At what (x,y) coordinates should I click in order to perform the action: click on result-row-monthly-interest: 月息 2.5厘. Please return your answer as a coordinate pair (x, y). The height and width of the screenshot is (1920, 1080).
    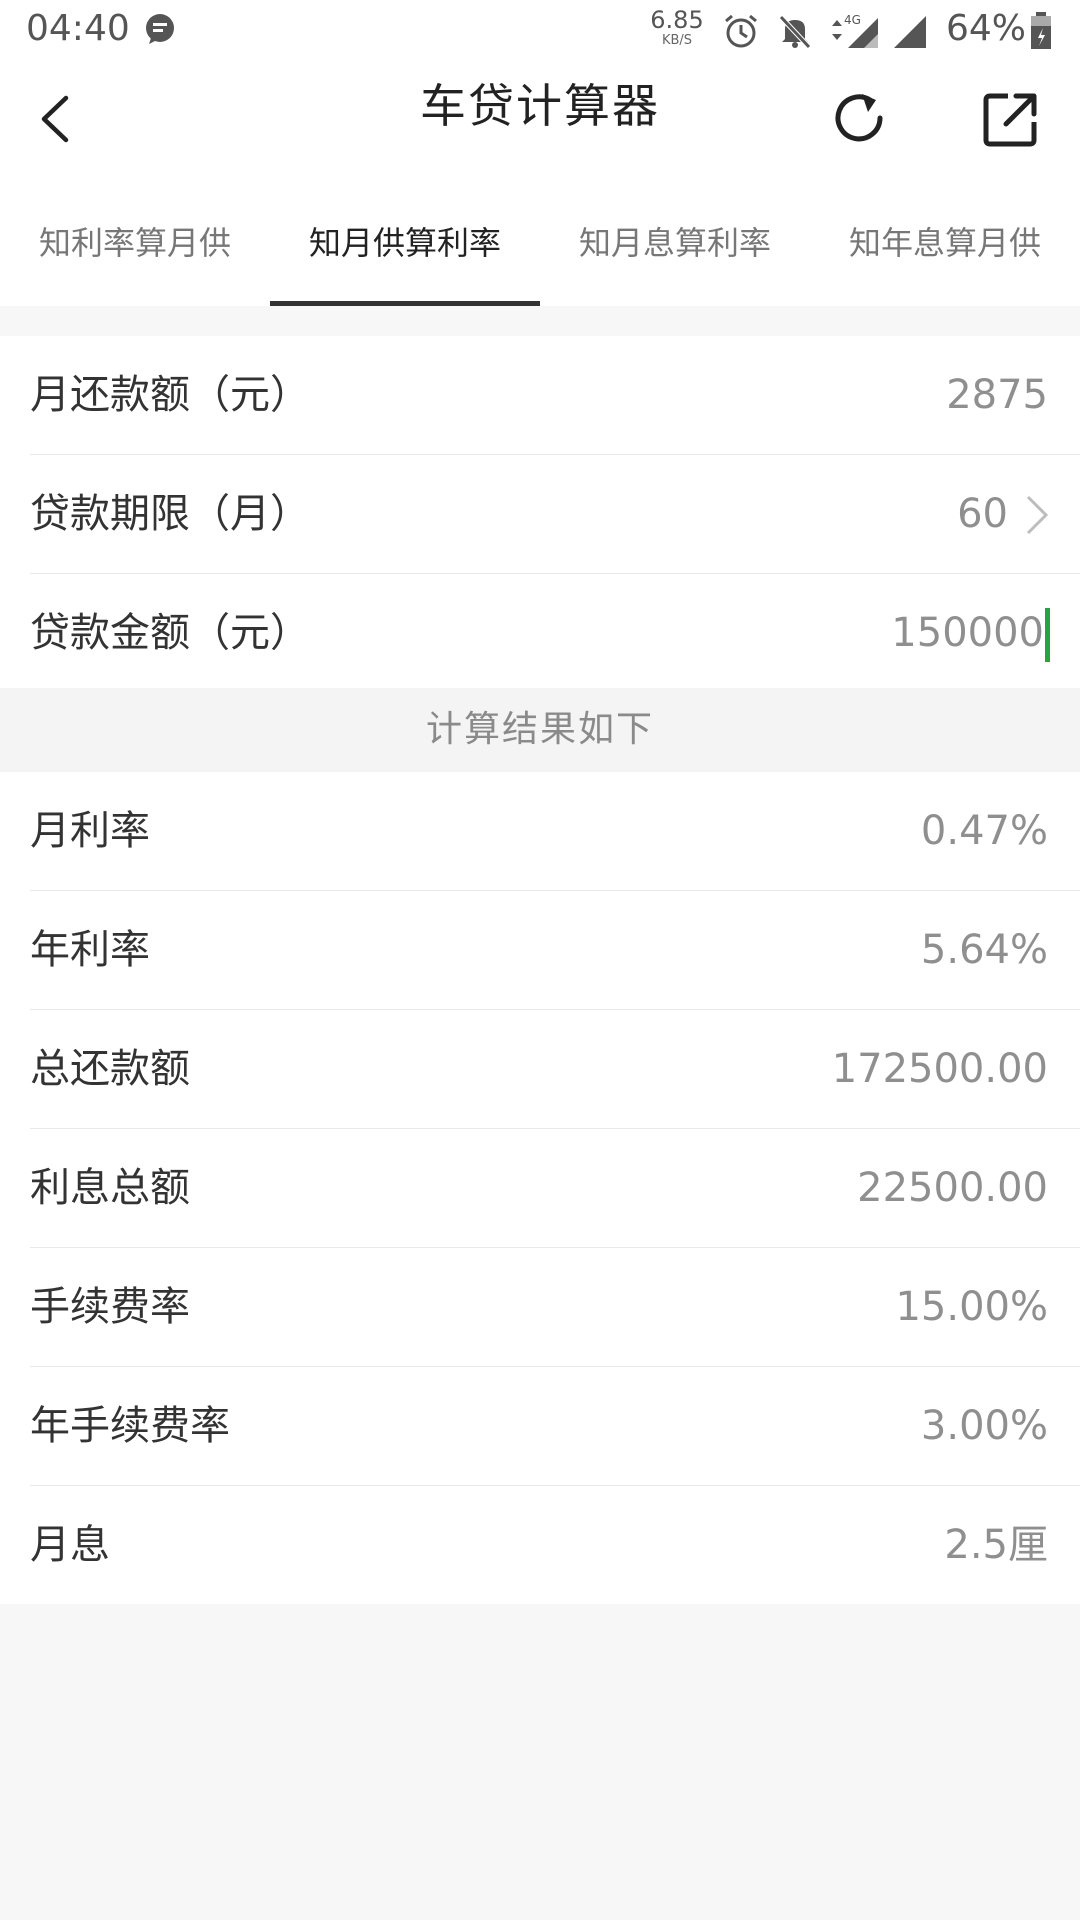
    Looking at the image, I should click on (555, 1545).